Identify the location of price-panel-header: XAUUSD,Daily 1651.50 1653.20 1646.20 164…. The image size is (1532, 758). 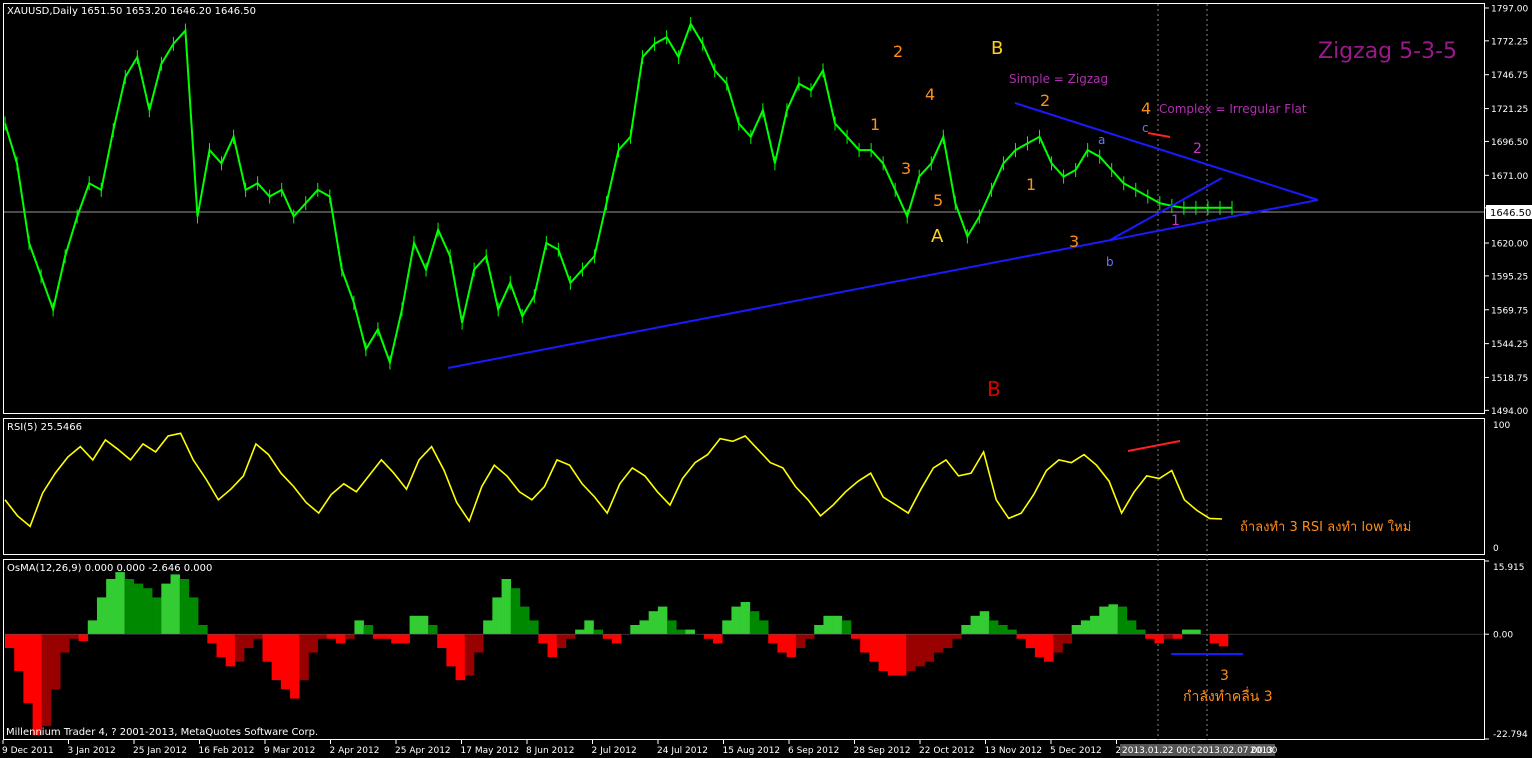
(131, 11).